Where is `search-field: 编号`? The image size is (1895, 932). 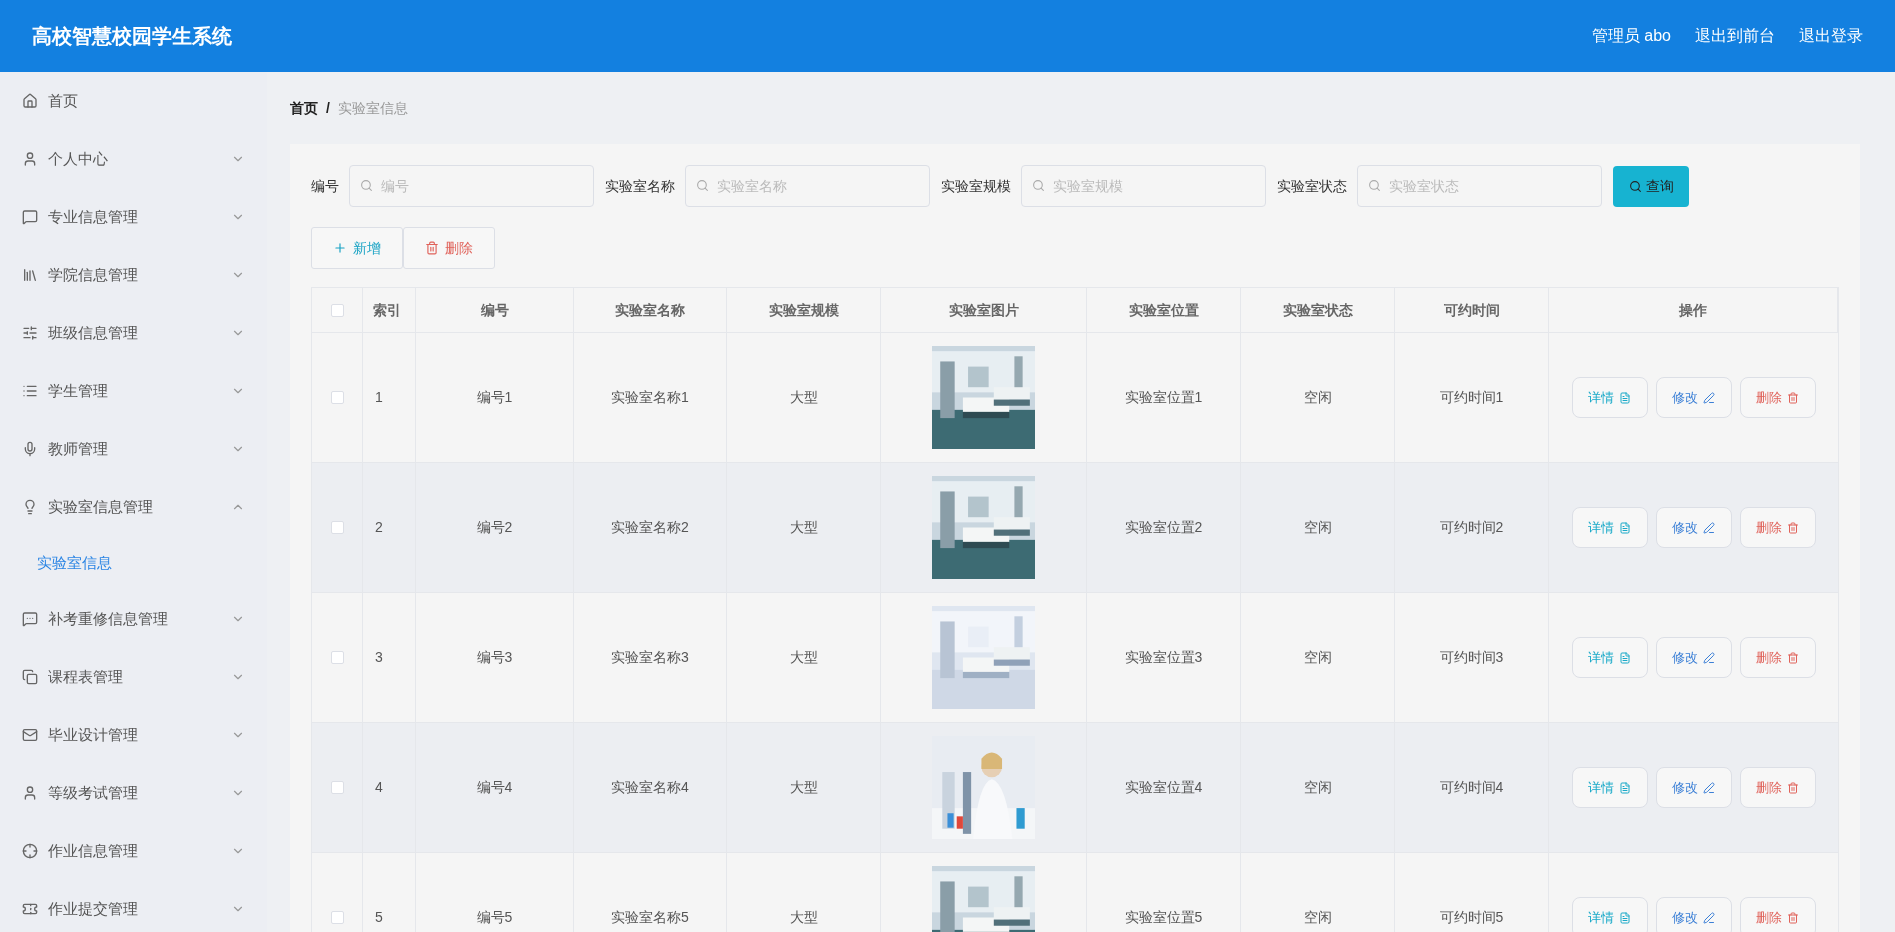
search-field: 编号 is located at coordinates (471, 186).